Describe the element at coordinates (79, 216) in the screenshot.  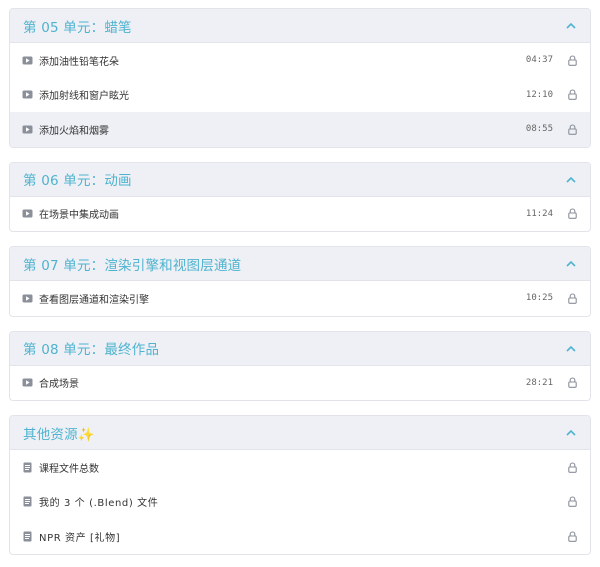
I see `lesson-title: 在场景中集成动画` at that location.